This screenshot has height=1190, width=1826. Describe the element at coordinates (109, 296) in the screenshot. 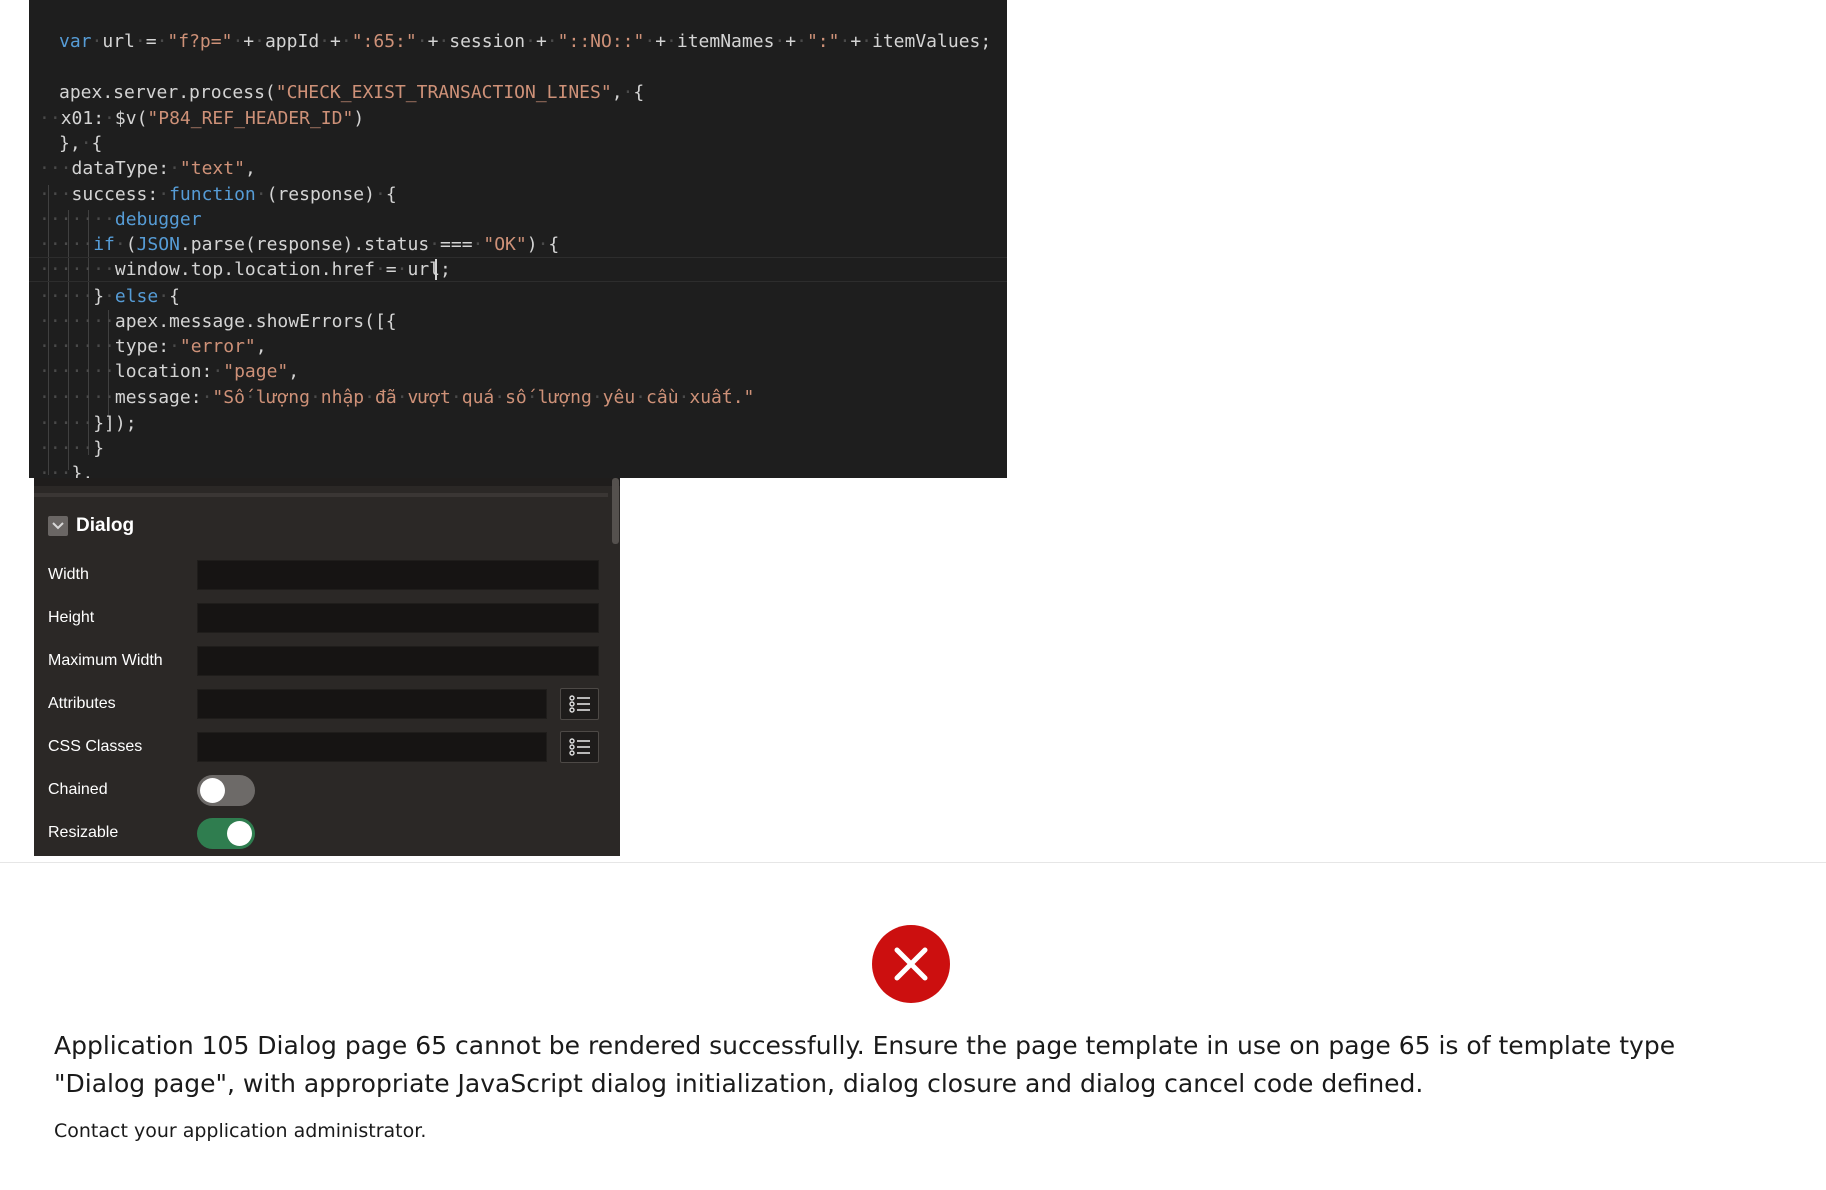

I see `code-line: ·····}·else·{` at that location.